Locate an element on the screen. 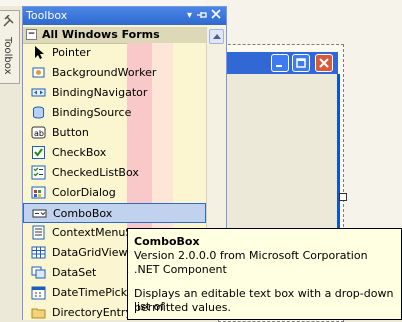  toolbox-item-button: ab Button is located at coordinates (114, 133).